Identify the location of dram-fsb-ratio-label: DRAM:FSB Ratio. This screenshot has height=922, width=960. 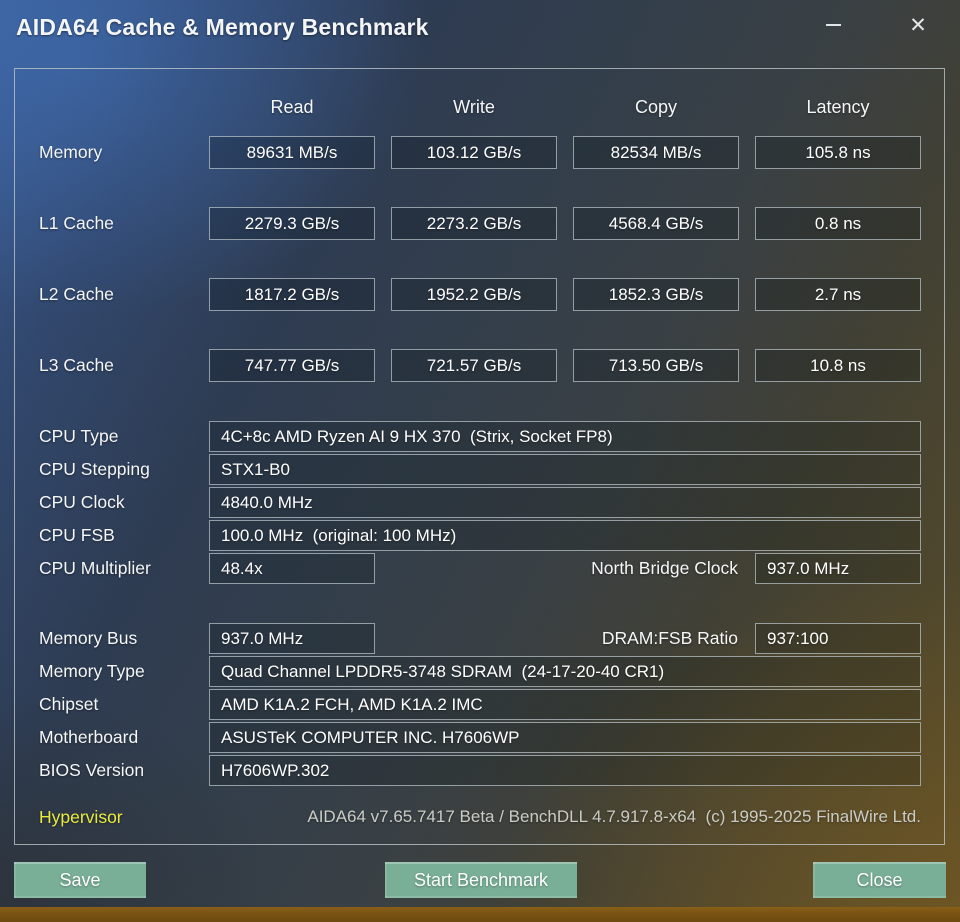
(669, 638).